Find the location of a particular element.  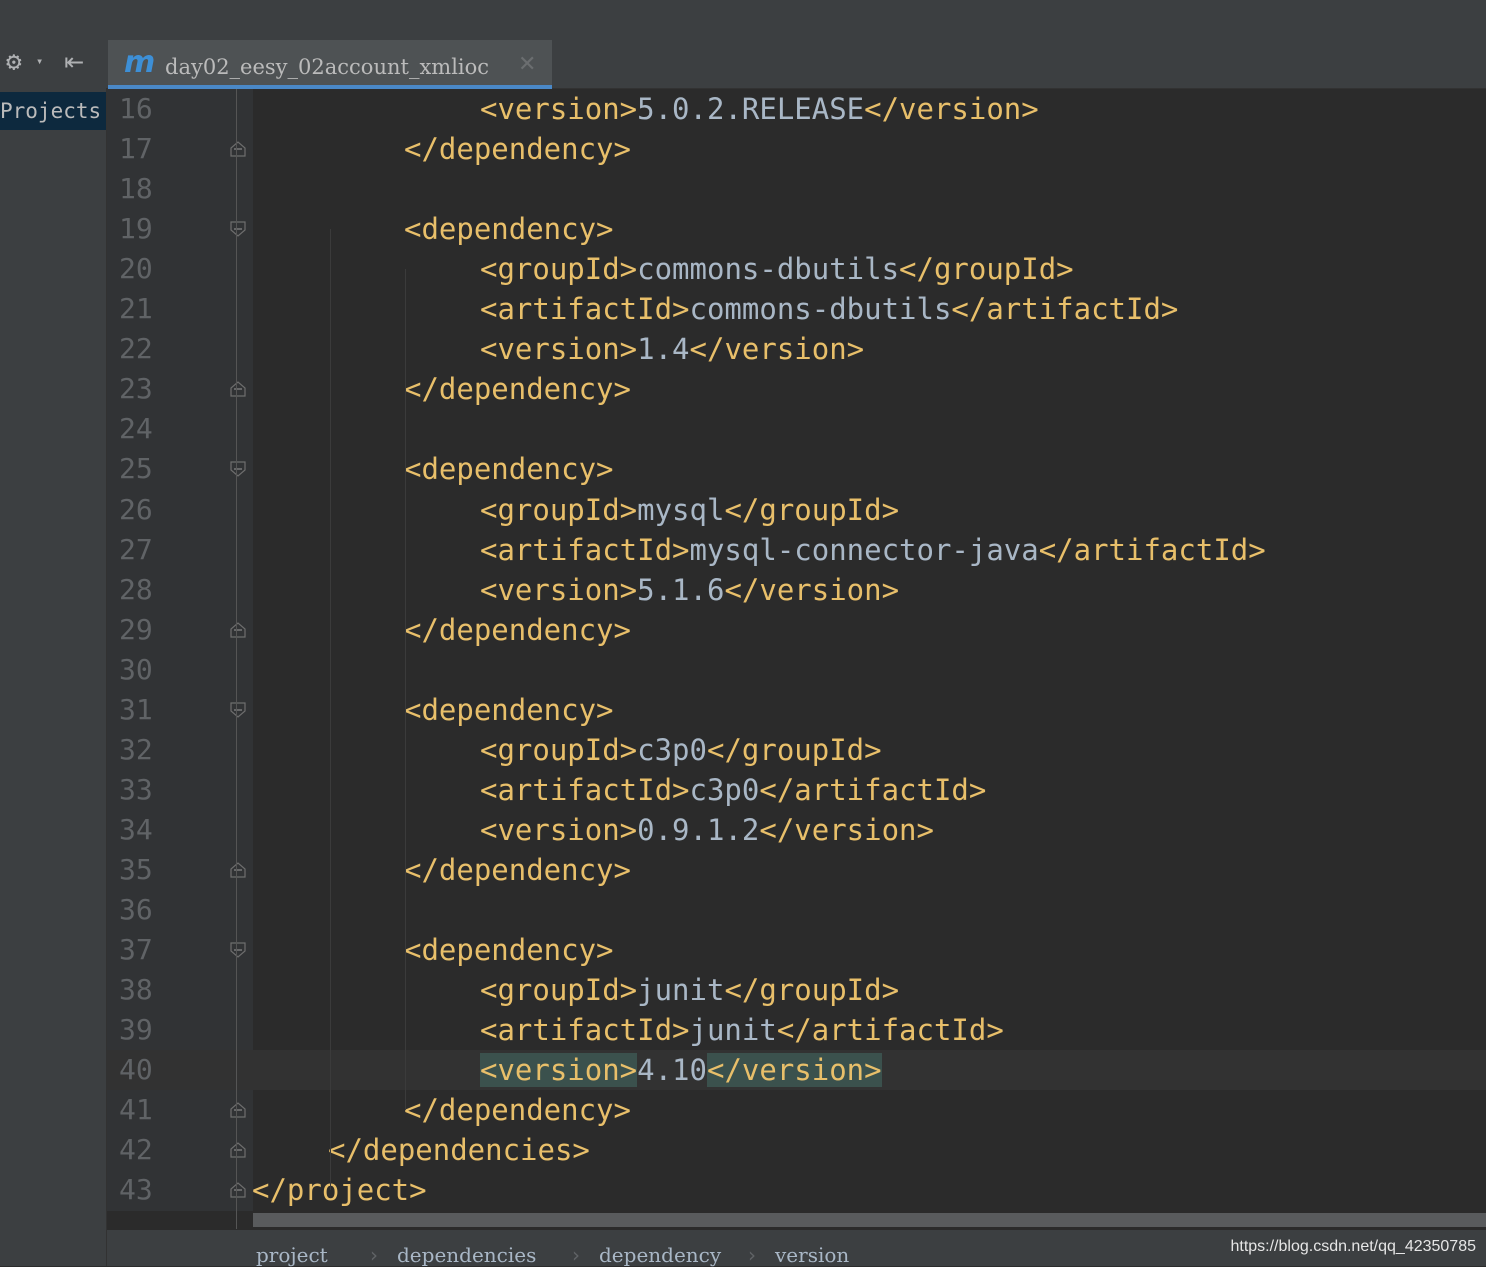

line-number: 21 is located at coordinates (136, 309).